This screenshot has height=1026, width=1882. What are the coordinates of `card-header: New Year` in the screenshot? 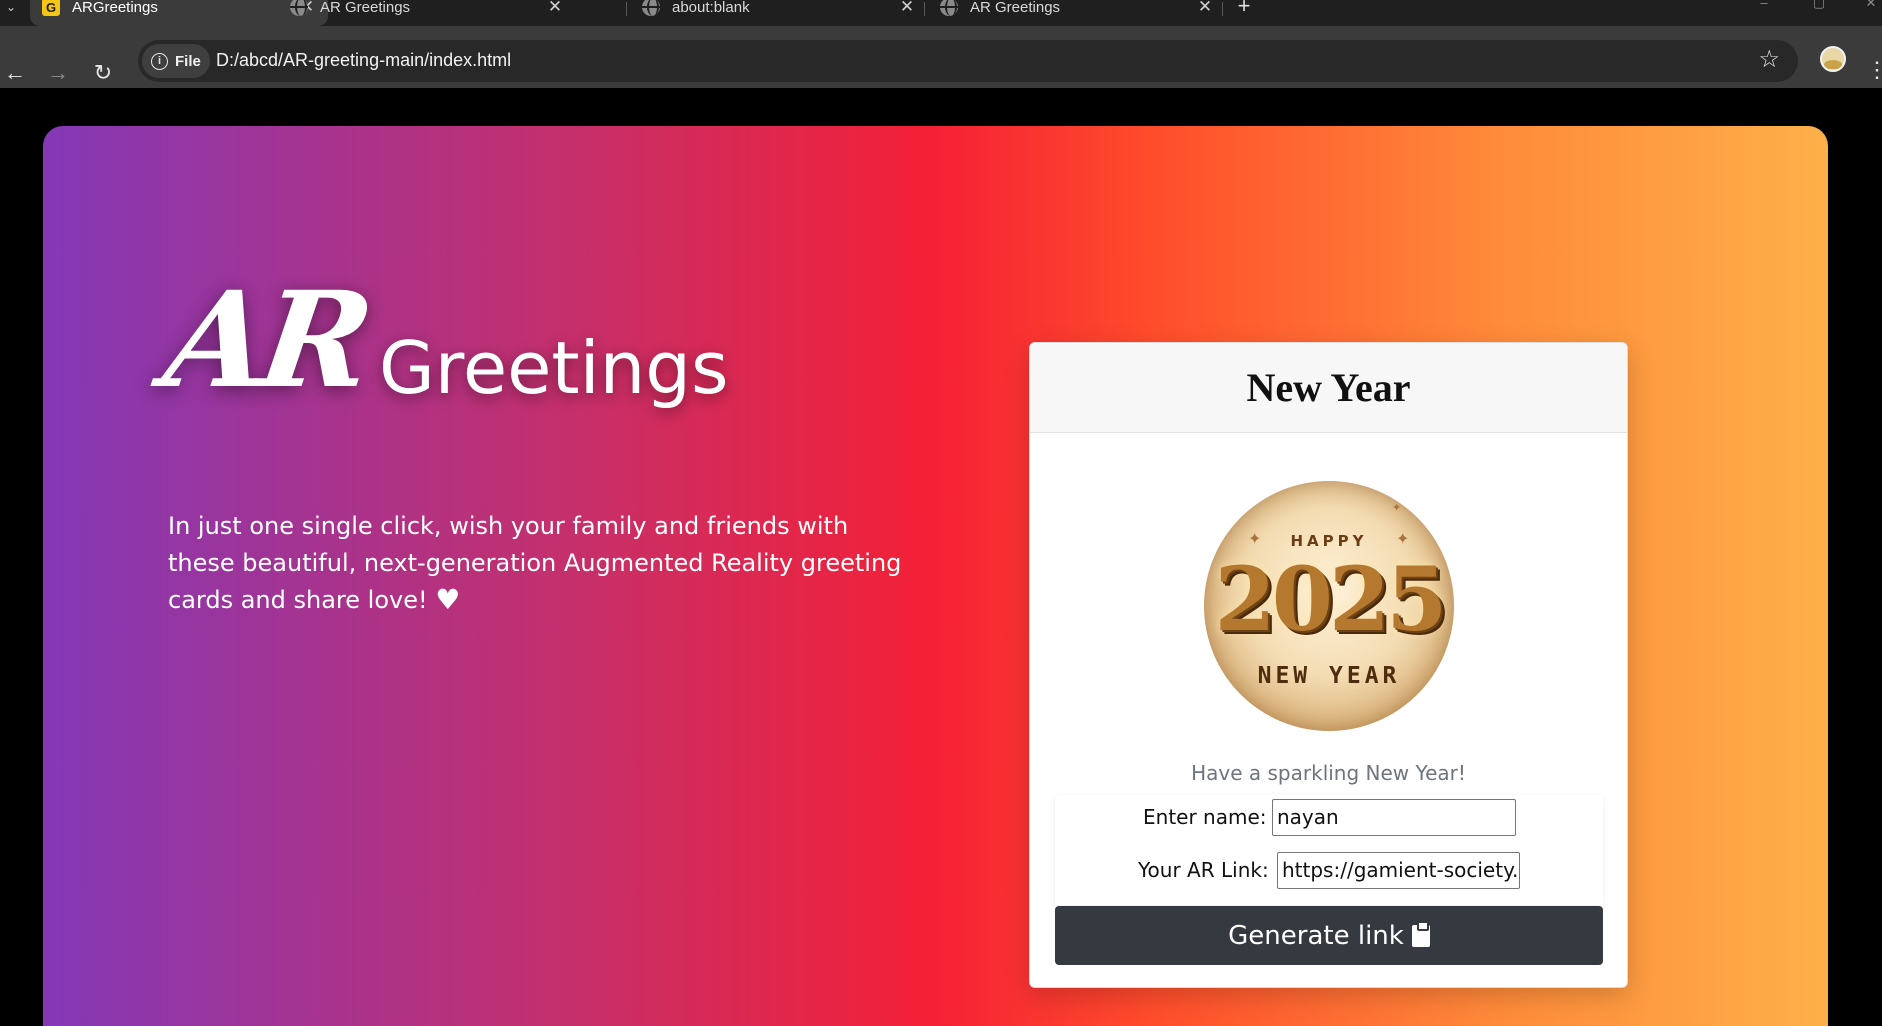 It's located at (1328, 388).